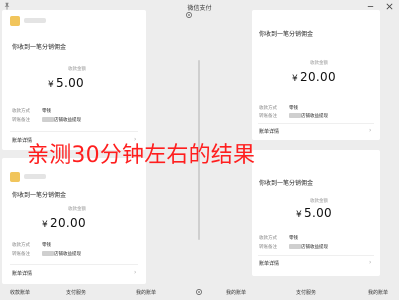 The image size is (399, 300). I want to click on tab-my-bills: 我的账单, so click(146, 292).